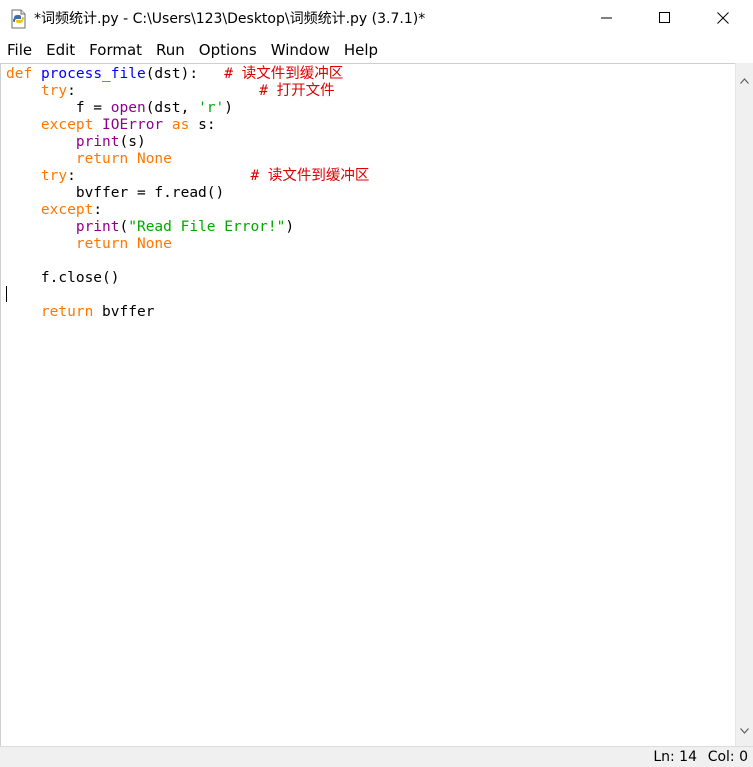 The width and height of the screenshot is (753, 767). I want to click on code-token: bvffer, so click(124, 312).